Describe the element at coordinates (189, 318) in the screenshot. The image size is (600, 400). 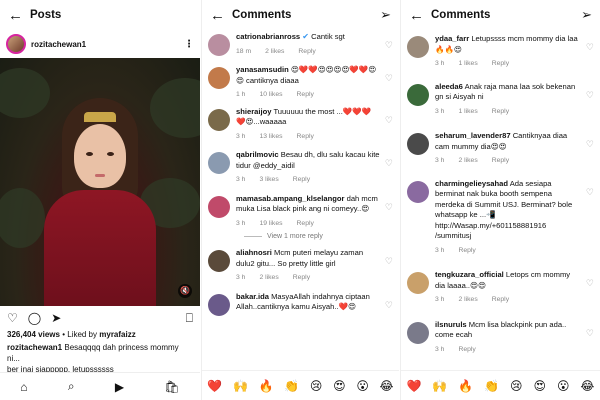
I see `bookmark-icon: ⎕` at that location.